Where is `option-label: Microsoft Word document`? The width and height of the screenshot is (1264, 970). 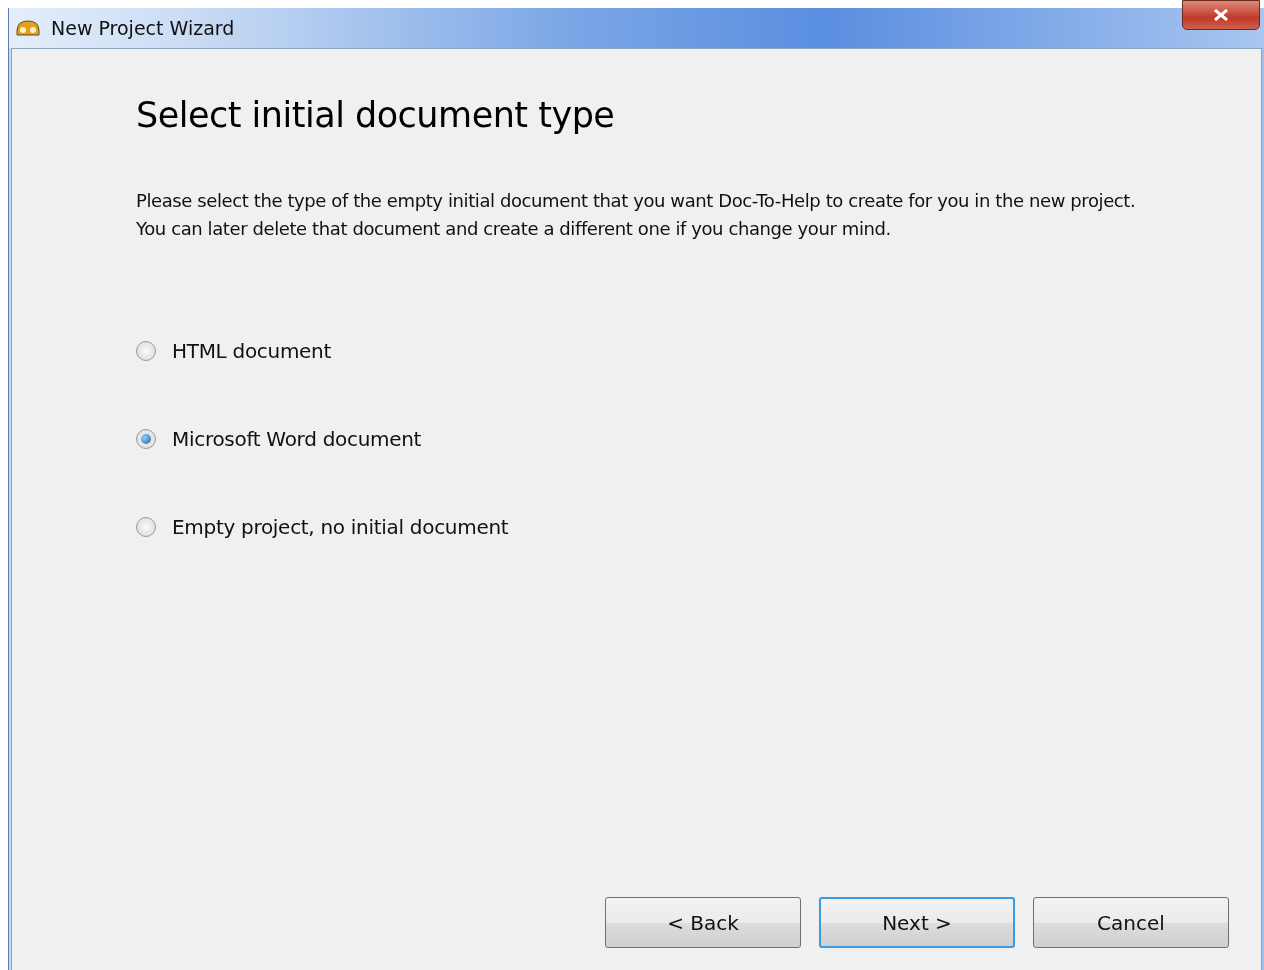 option-label: Microsoft Word document is located at coordinates (297, 439).